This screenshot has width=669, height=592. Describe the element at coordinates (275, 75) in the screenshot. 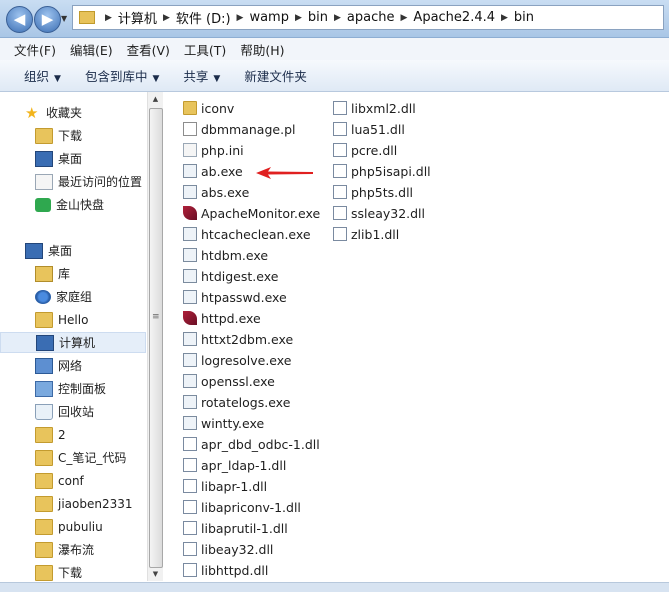

I see `new-folder-button: 新建文件夹` at that location.